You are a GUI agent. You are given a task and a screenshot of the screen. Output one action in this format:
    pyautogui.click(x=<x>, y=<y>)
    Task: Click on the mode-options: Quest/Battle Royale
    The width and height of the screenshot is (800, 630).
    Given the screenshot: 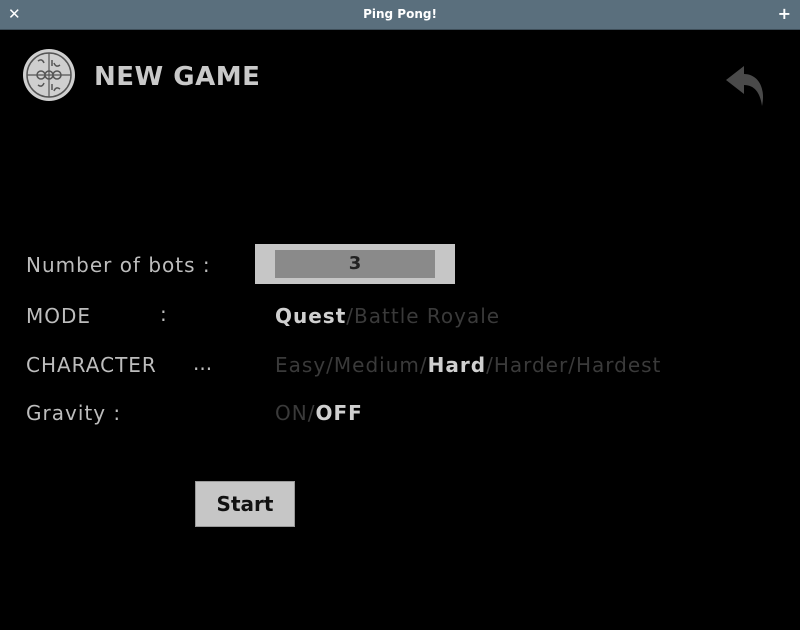 What is the action you would take?
    pyautogui.click(x=387, y=316)
    